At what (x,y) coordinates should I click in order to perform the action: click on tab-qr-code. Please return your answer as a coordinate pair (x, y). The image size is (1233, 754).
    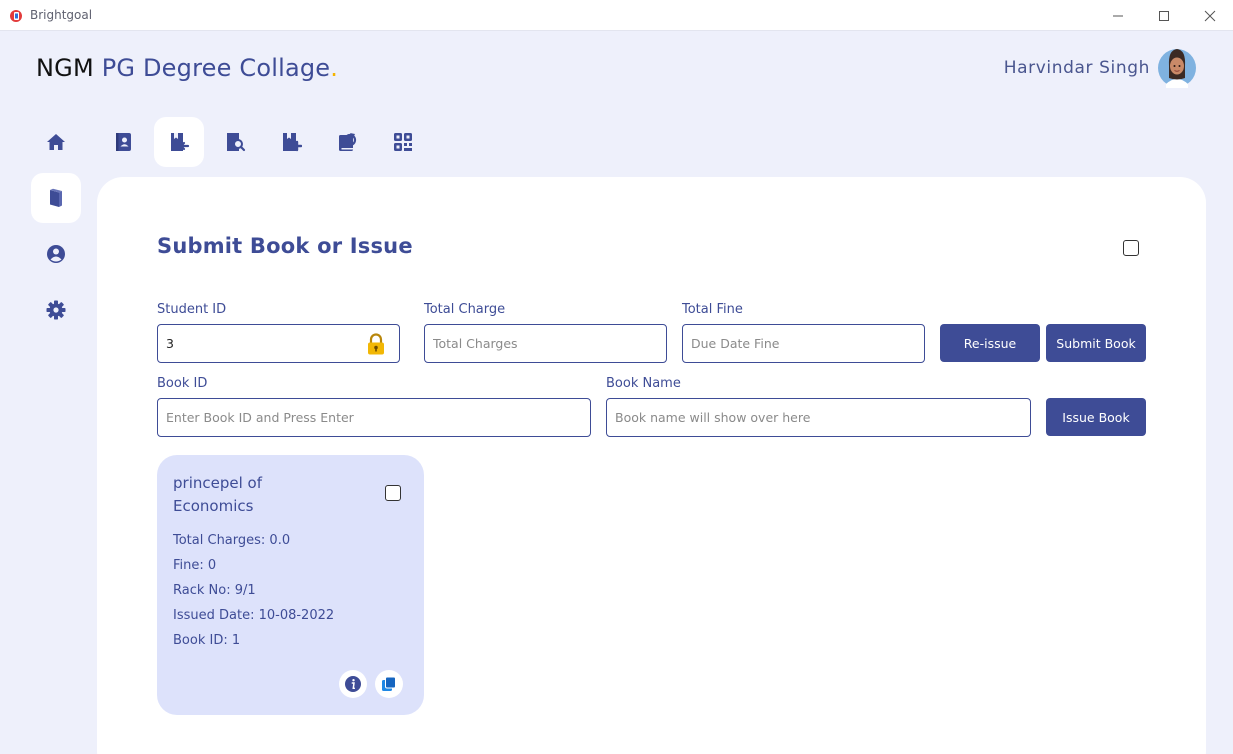
    Looking at the image, I should click on (403, 142).